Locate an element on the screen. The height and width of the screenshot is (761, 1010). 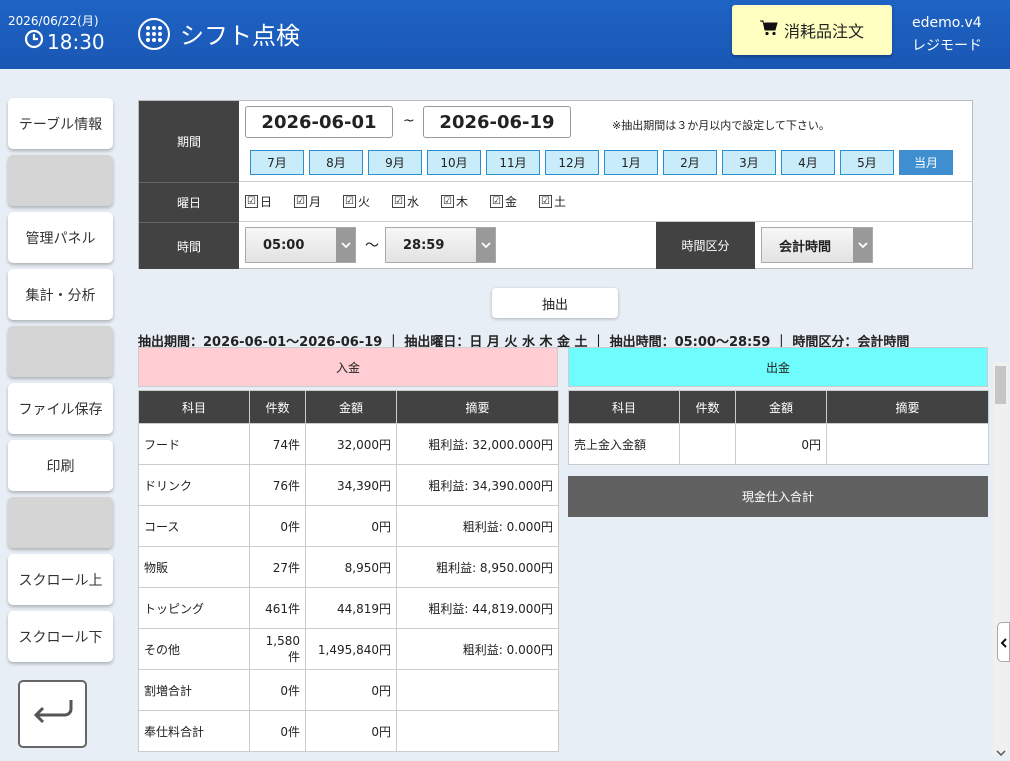
time-to-select: 28:59 is located at coordinates (440, 245).